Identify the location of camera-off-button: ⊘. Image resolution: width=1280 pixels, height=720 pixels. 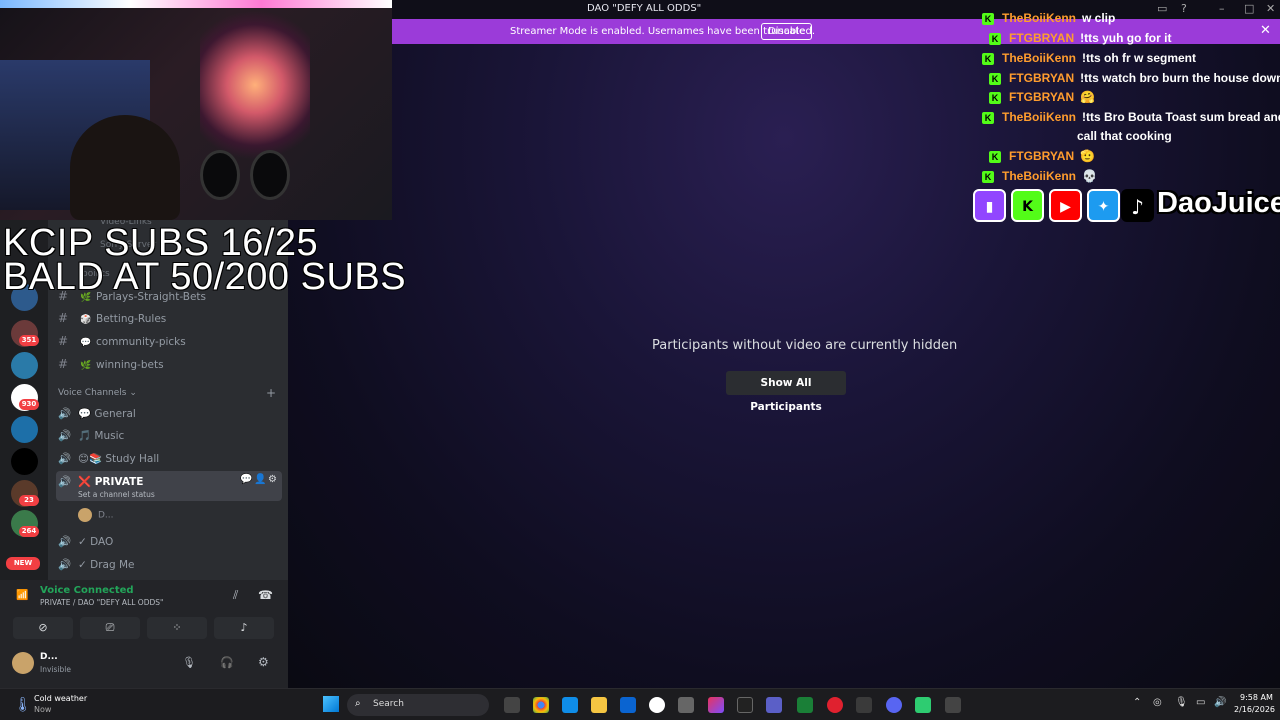
(43, 628).